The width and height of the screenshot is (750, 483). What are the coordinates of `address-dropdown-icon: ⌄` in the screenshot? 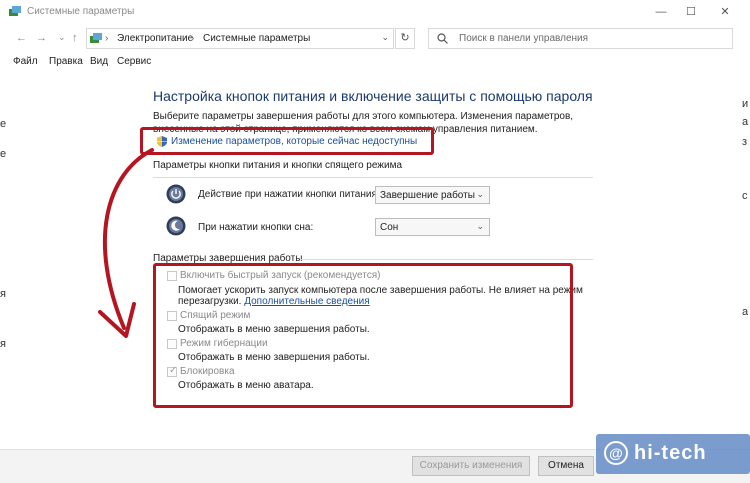 It's located at (385, 37).